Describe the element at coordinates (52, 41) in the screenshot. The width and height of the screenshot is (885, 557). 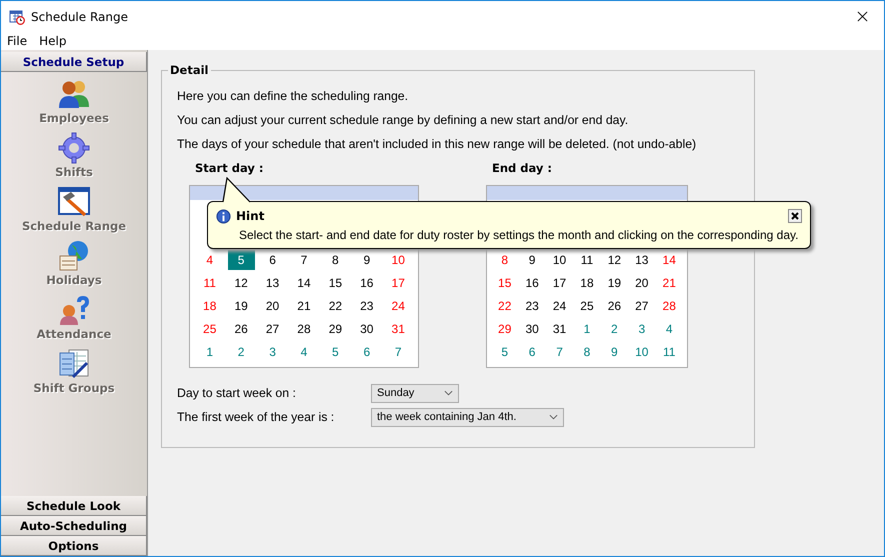
I see `menu-item: Help` at that location.